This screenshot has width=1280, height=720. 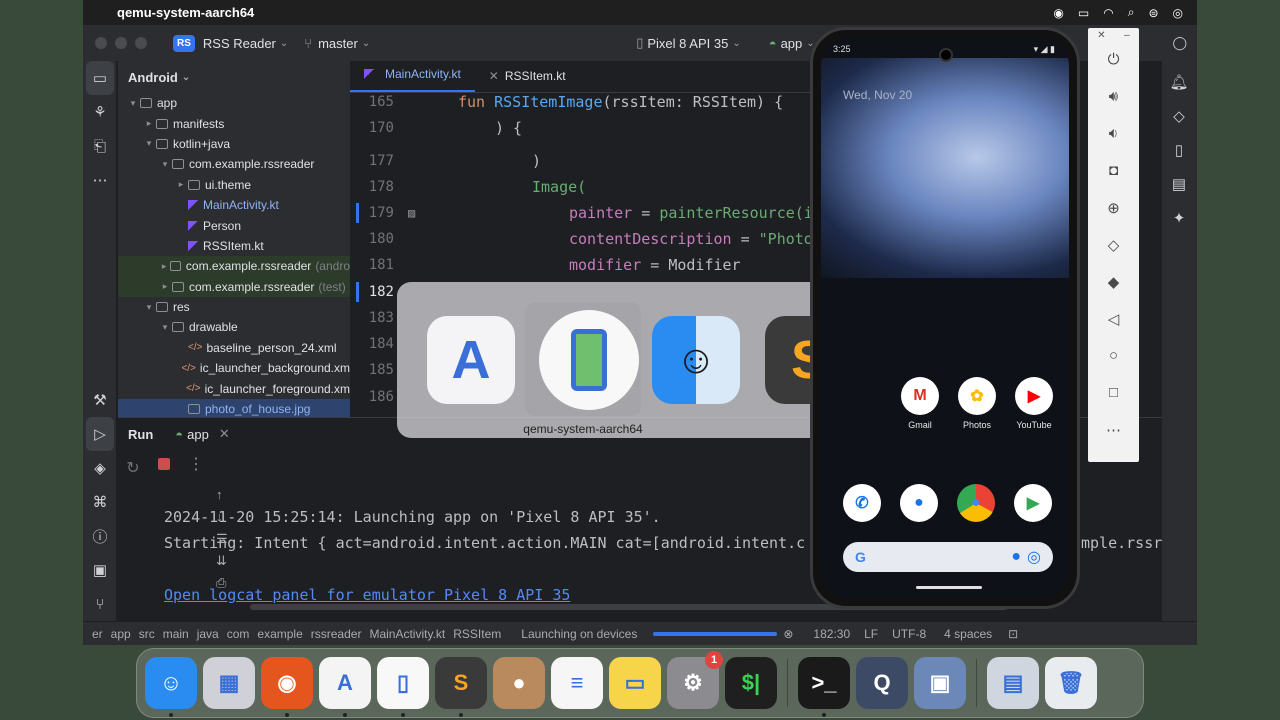 What do you see at coordinates (940, 683) in the screenshot?
I see `preview-icon: ▣` at bounding box center [940, 683].